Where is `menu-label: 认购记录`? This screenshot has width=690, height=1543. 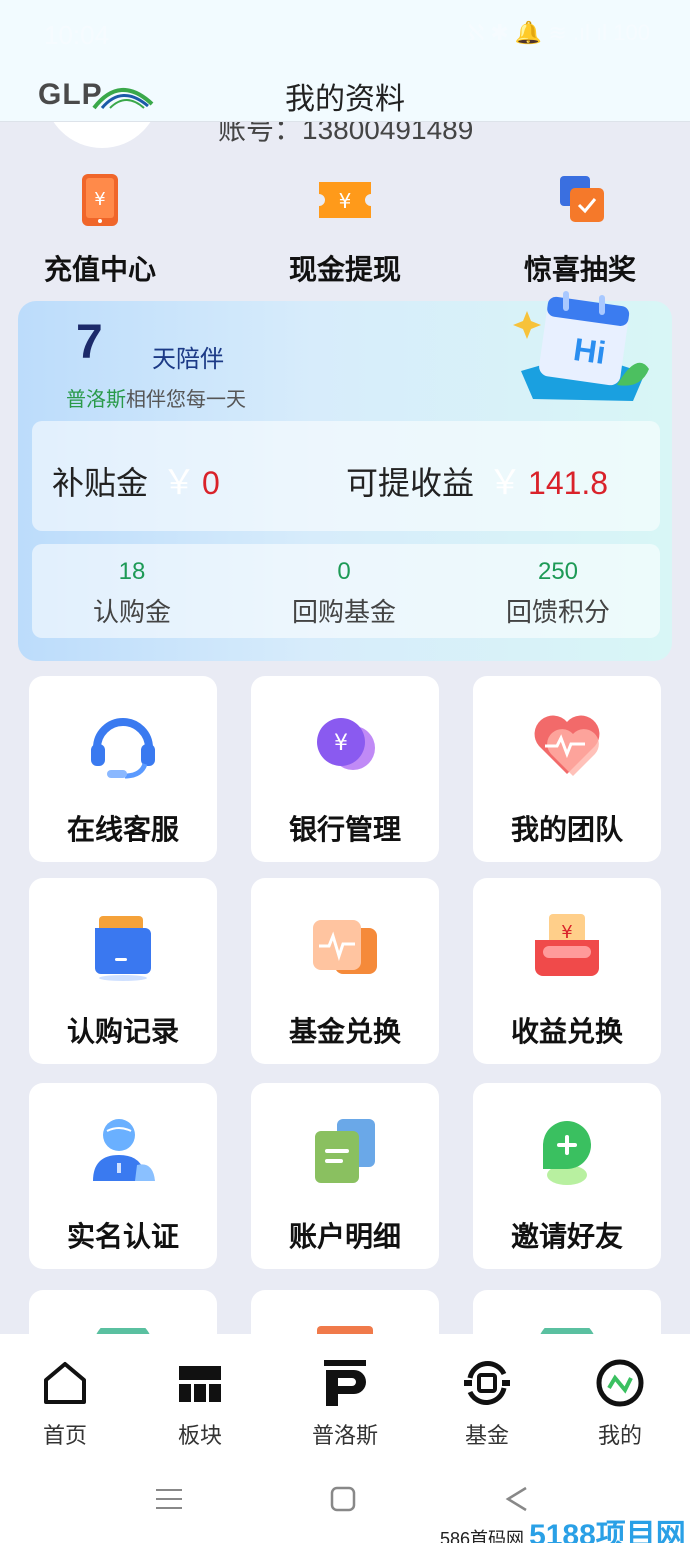
menu-label: 认购记录 is located at coordinates (122, 1031).